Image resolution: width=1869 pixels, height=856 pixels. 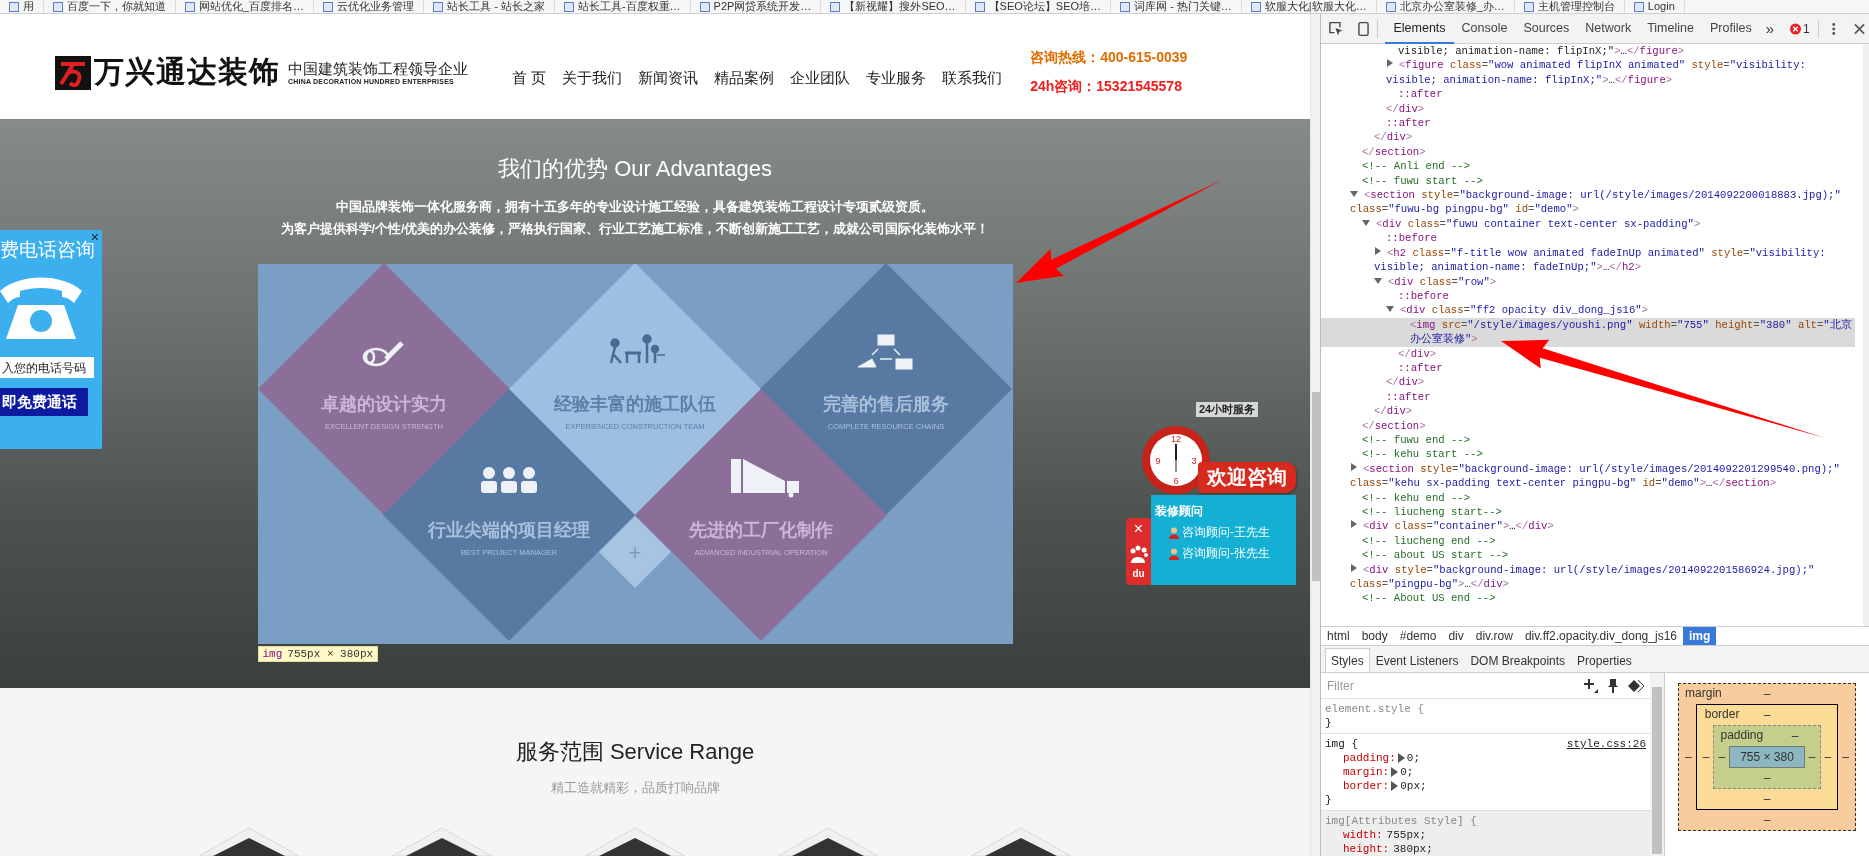 I want to click on call-button: 即免费通话, so click(x=44, y=402).